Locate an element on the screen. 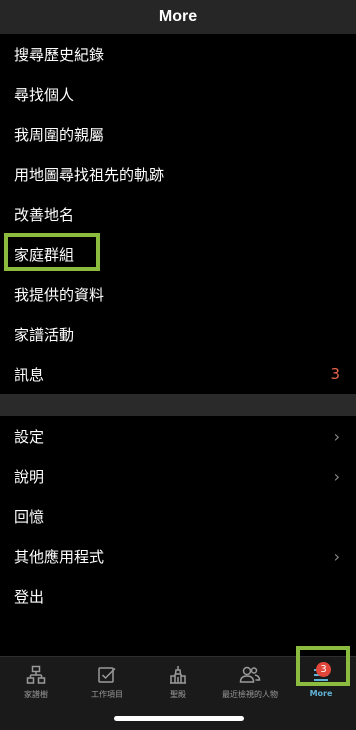  menu-item-search-history: 搜尋歷史紀錄 is located at coordinates (178, 54).